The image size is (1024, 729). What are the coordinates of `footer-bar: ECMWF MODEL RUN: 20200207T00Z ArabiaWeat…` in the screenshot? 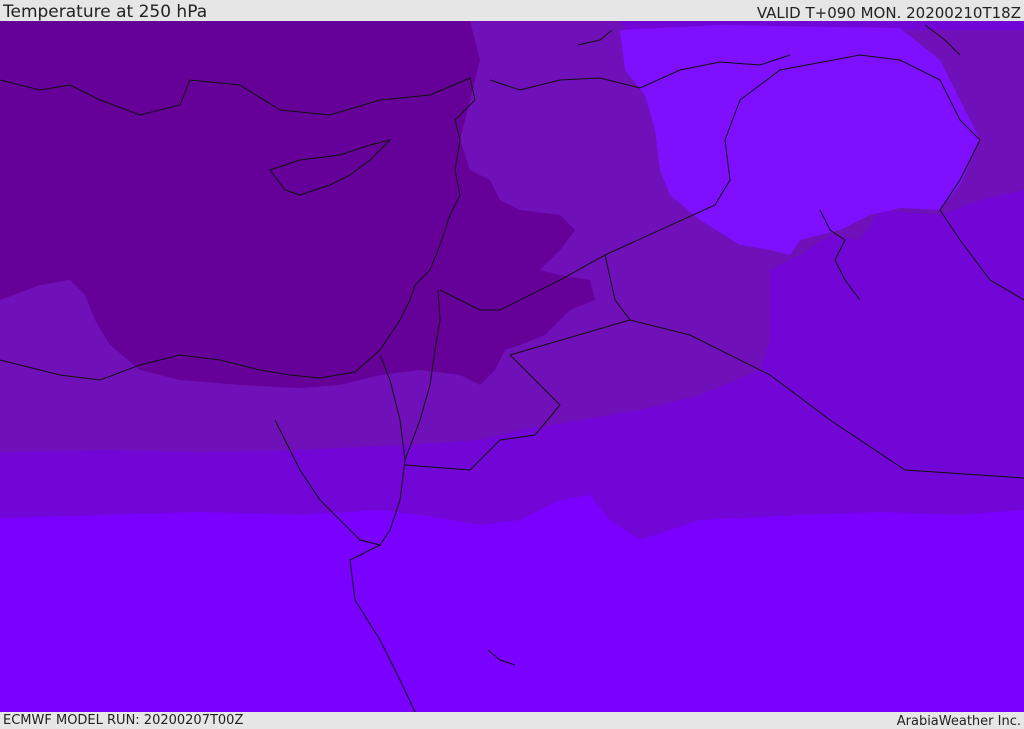 It's located at (512, 720).